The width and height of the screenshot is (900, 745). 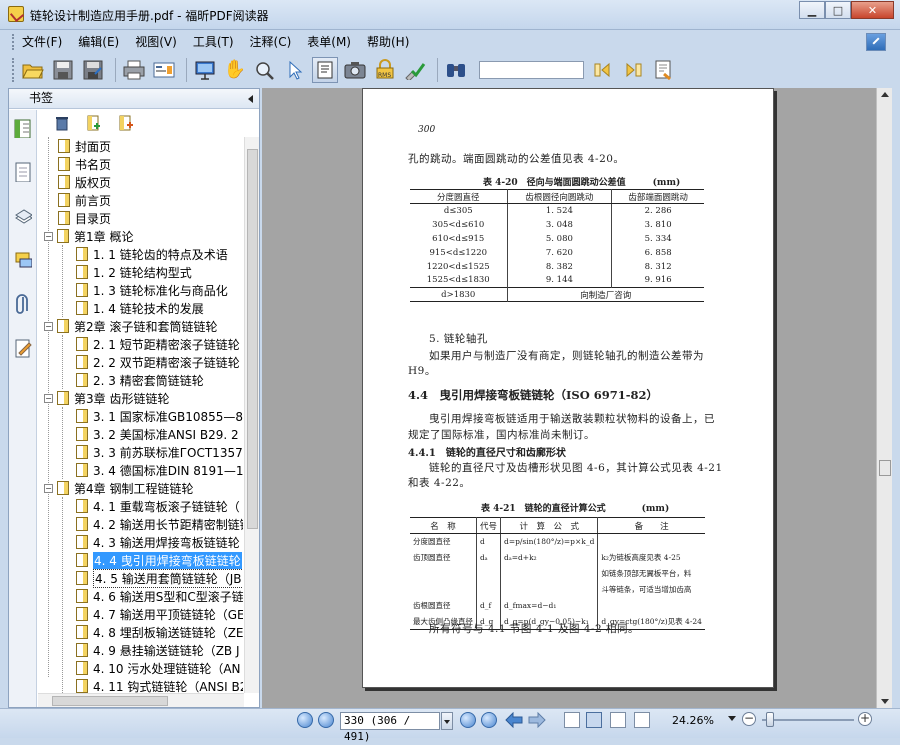 I want to click on zoom-out-button: −, so click(x=749, y=719).